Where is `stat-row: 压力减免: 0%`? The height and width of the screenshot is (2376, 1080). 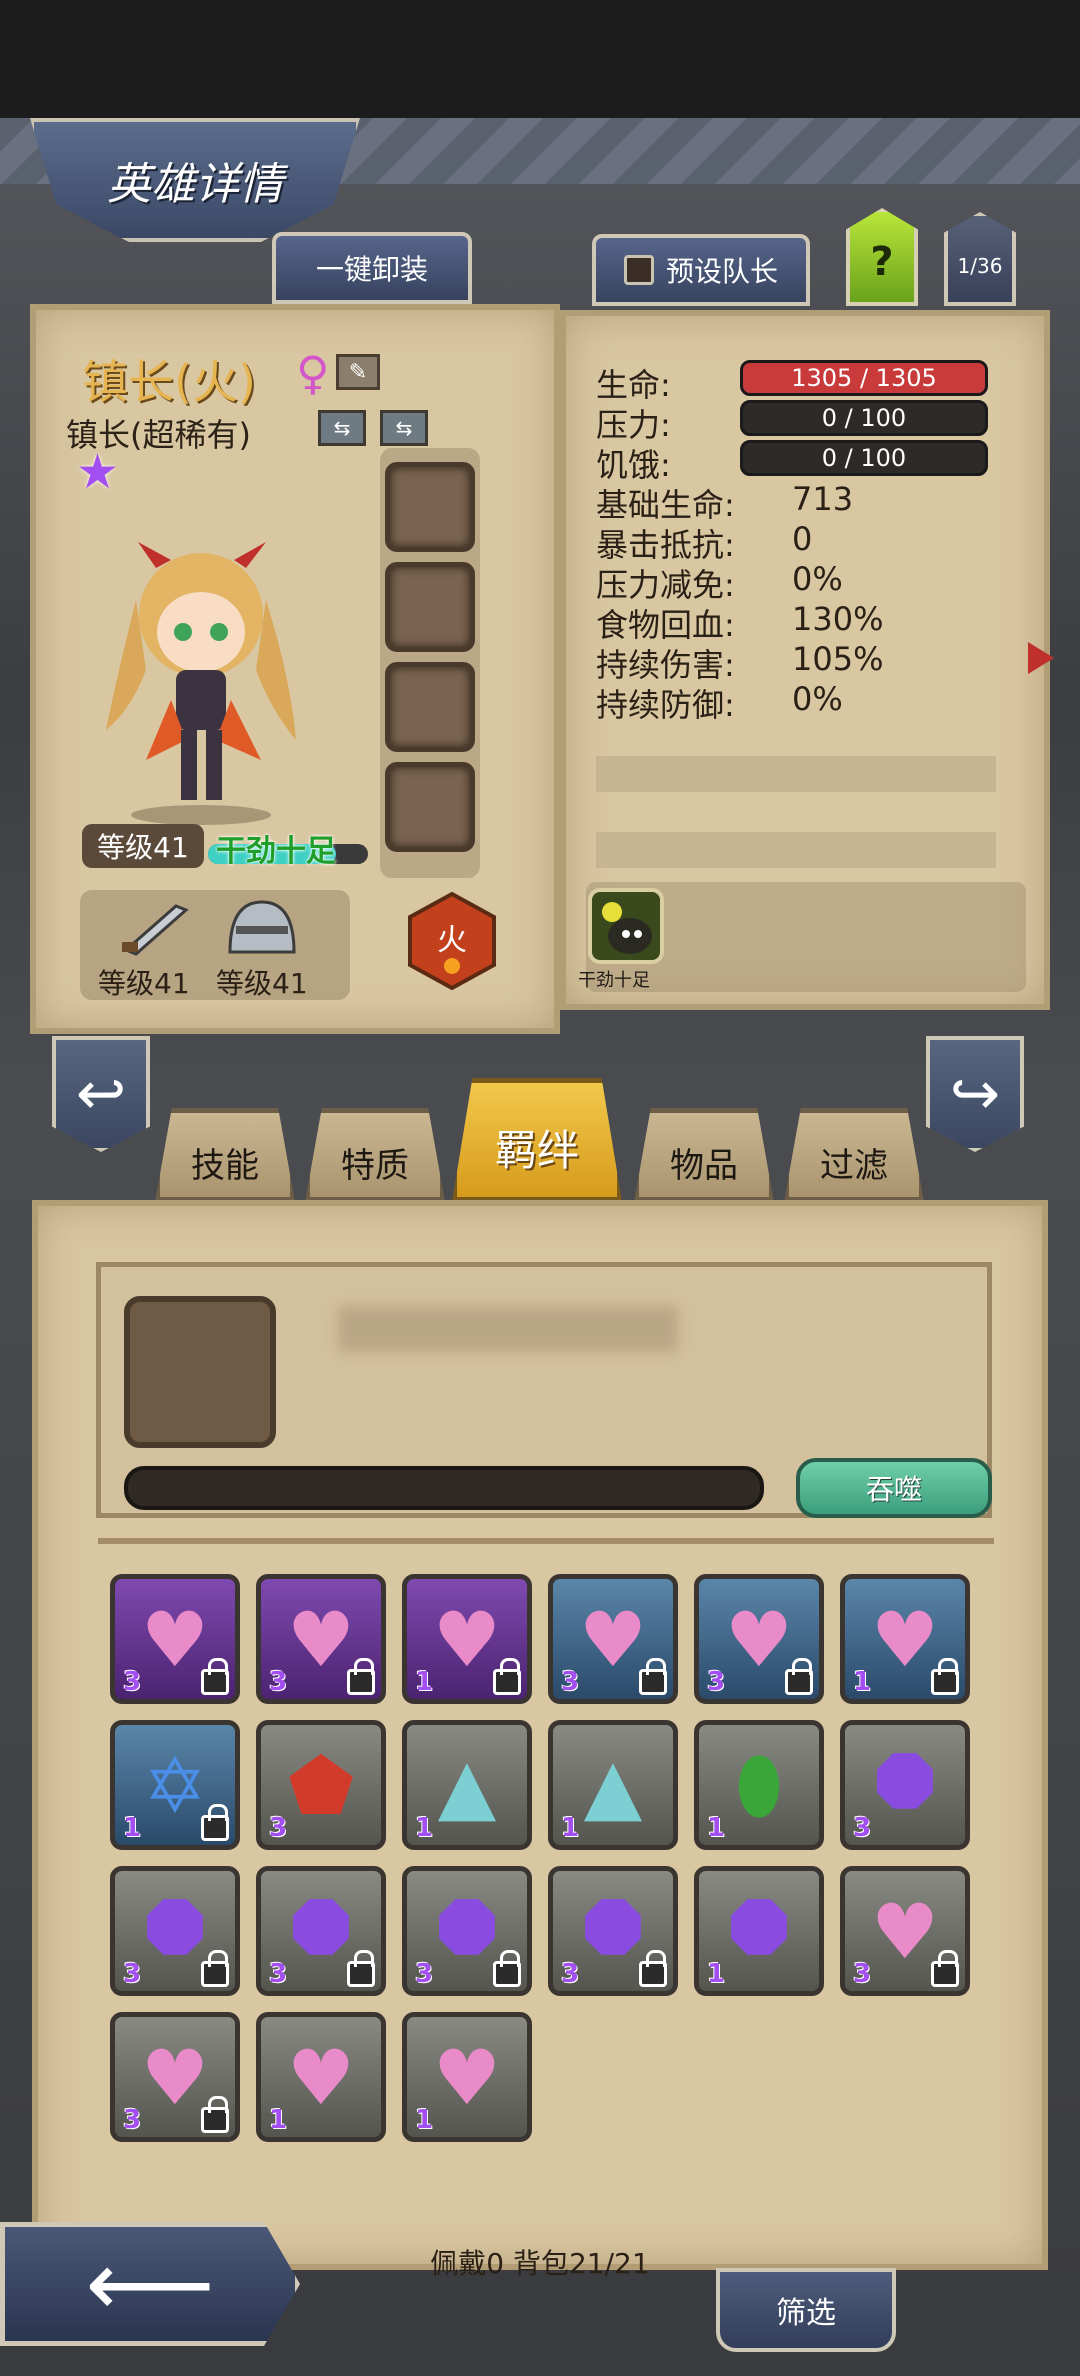 stat-row: 压力减免: 0% is located at coordinates (806, 582).